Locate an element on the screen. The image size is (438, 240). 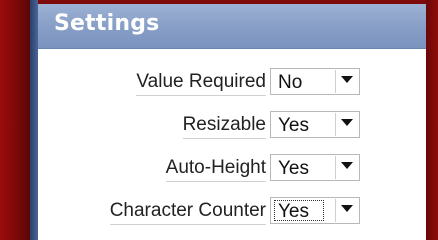
setting-row-resizable: Resizable Yes is located at coordinates (232, 126).